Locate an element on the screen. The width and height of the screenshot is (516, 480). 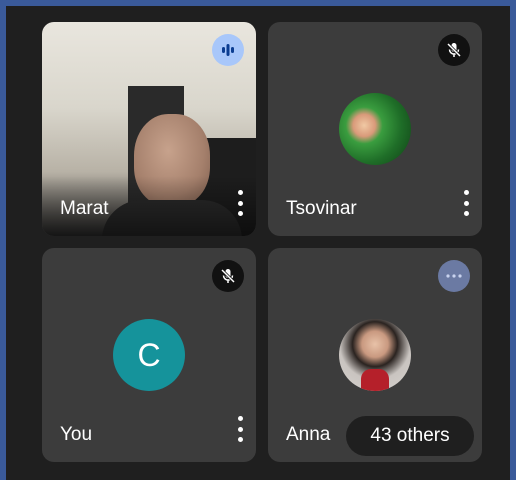
avatar-letter: C is located at coordinates (149, 354).